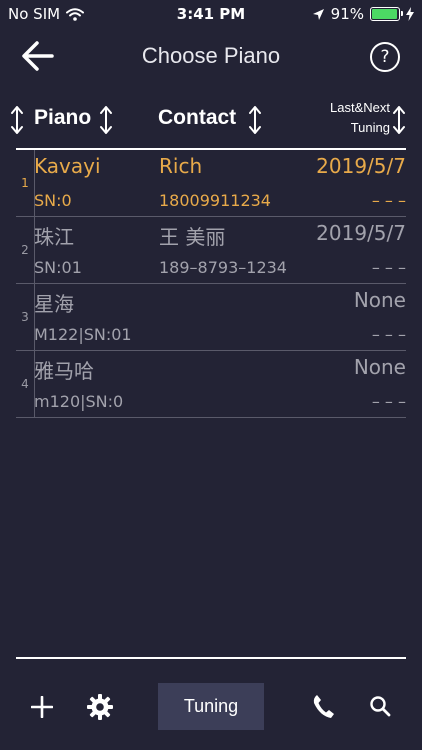 This screenshot has height=750, width=422. What do you see at coordinates (25, 183) in the screenshot?
I see `row-index: 1` at bounding box center [25, 183].